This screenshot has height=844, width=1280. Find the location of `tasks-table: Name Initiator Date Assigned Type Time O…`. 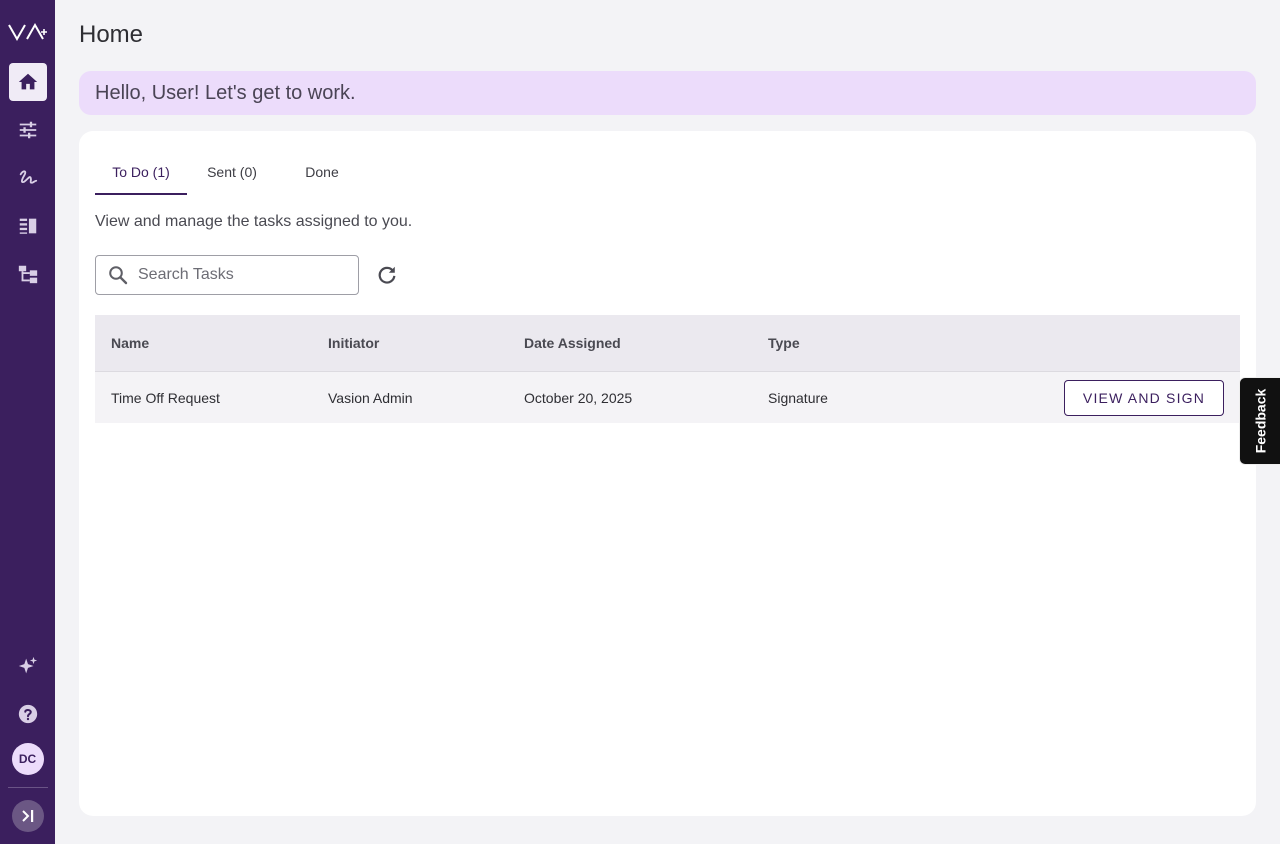

tasks-table: Name Initiator Date Assigned Type Time O… is located at coordinates (667, 369).